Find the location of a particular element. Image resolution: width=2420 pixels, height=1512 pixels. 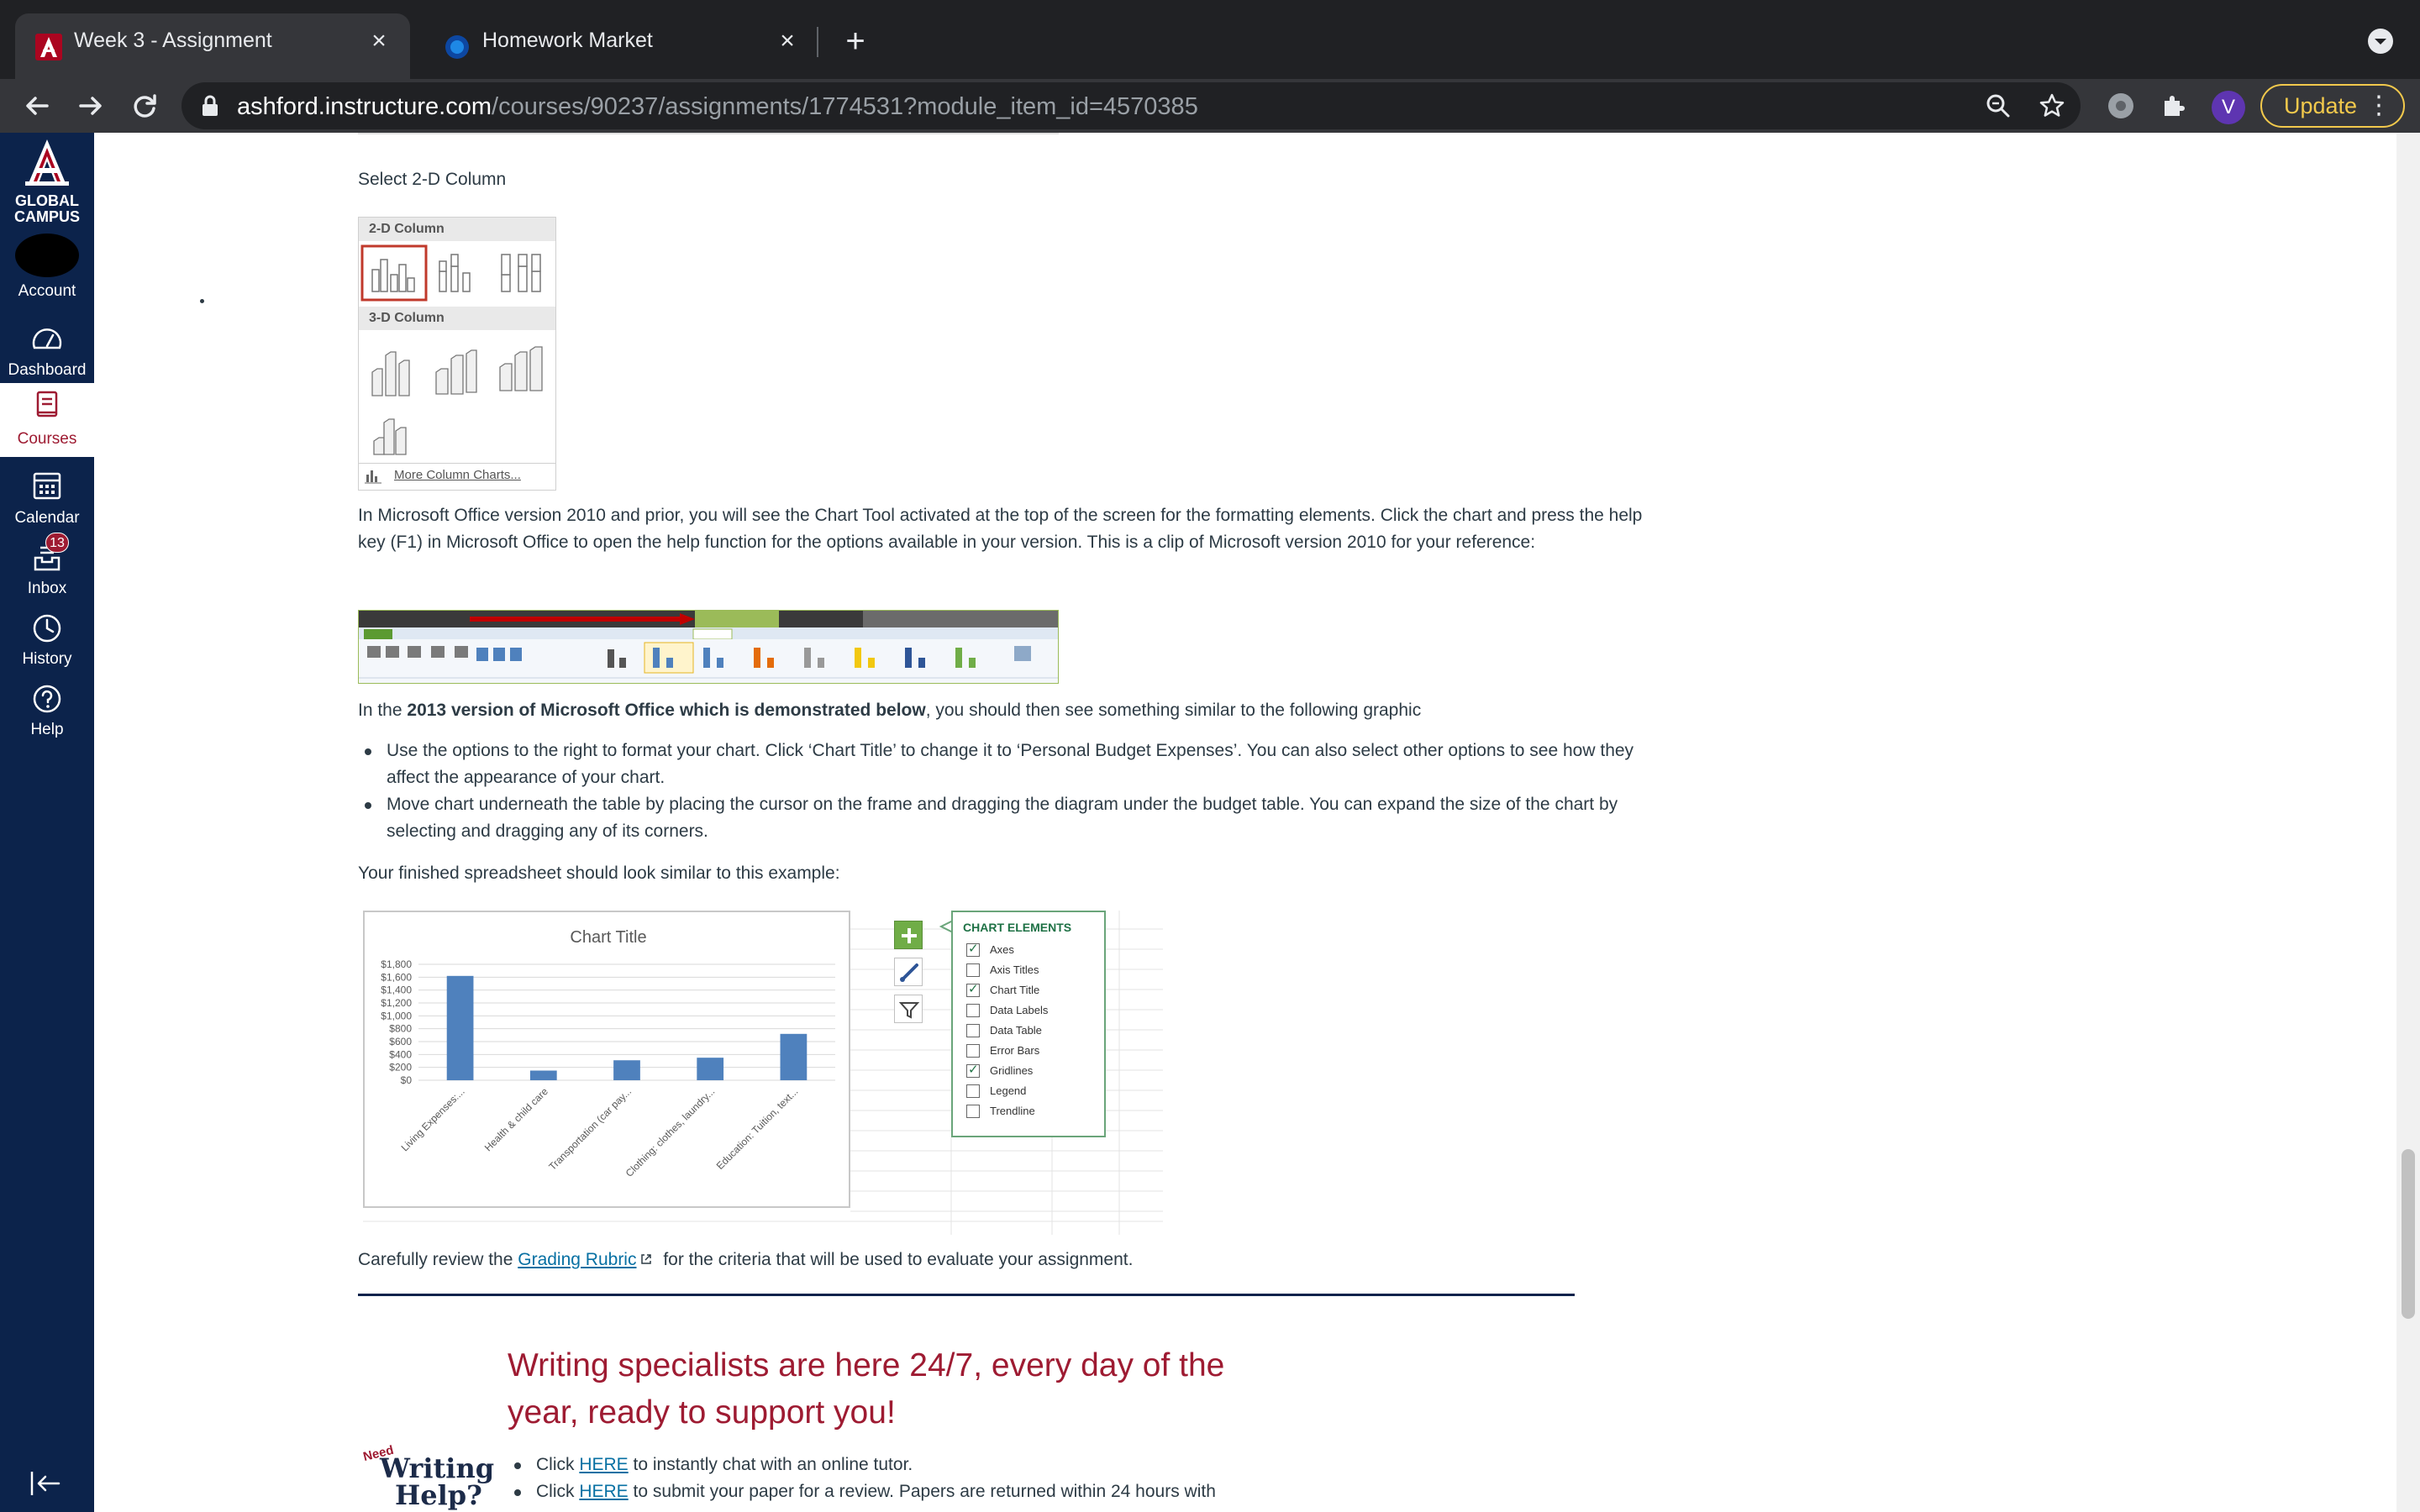

account-avatar is located at coordinates (47, 255).